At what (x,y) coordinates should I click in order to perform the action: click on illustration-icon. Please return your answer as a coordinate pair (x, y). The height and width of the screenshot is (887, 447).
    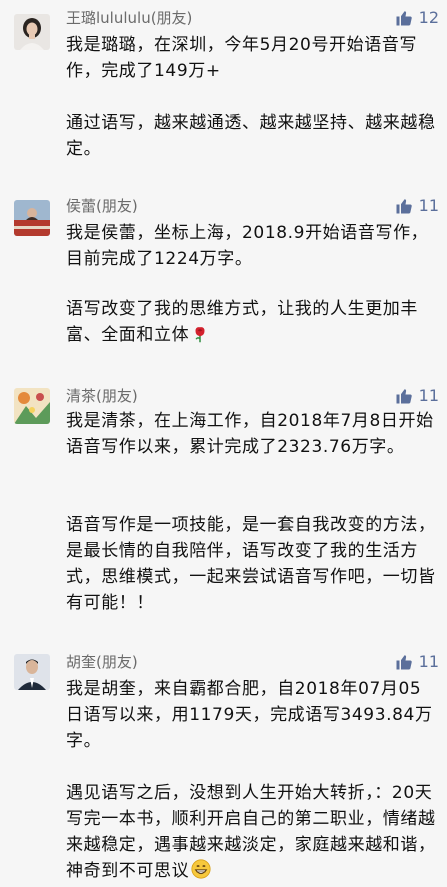
    Looking at the image, I should click on (32, 406).